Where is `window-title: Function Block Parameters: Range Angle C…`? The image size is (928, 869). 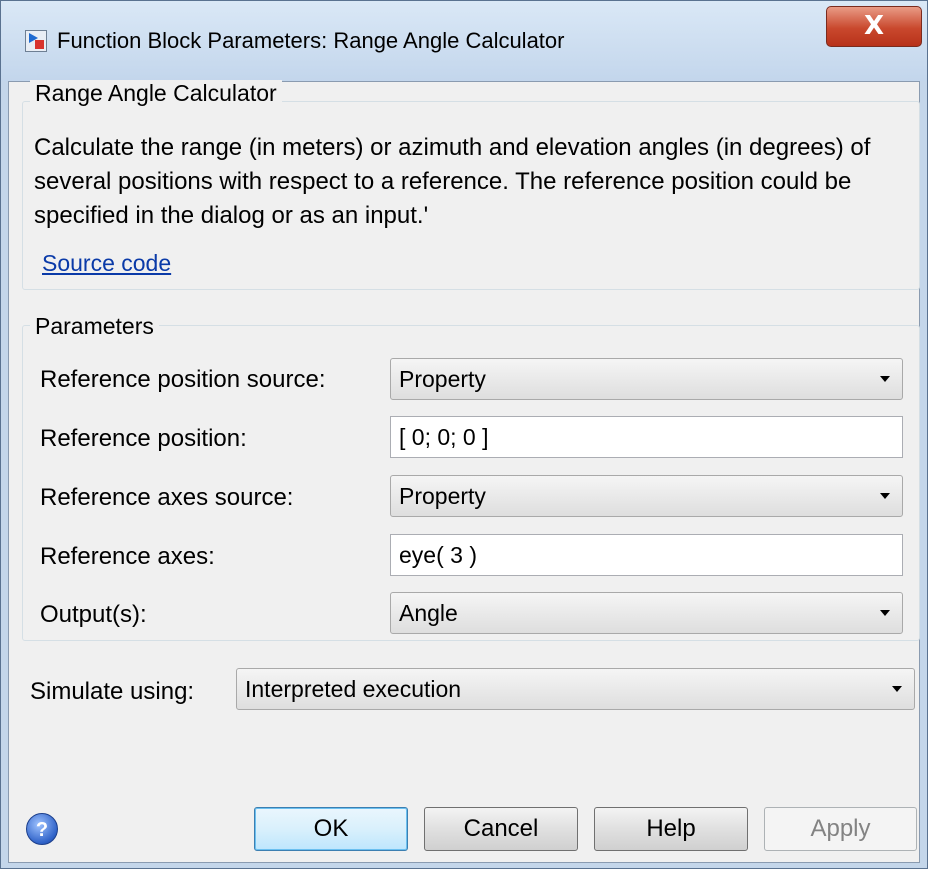 window-title: Function Block Parameters: Range Angle C… is located at coordinates (311, 40).